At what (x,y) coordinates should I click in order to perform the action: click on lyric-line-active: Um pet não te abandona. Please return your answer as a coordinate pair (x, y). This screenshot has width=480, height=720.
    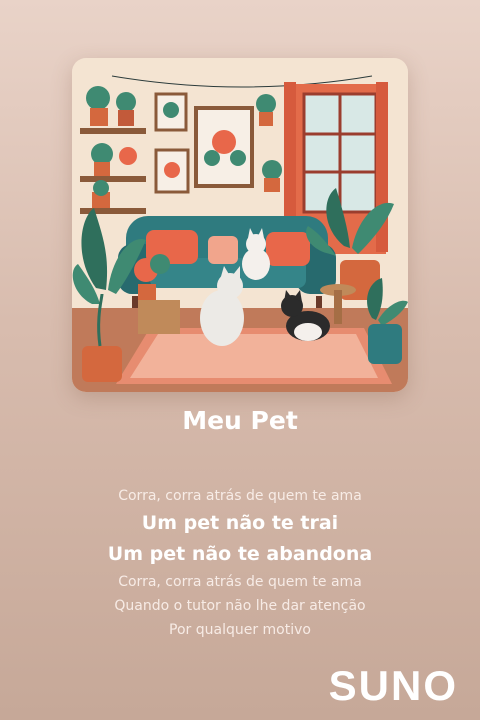
    Looking at the image, I should click on (240, 554).